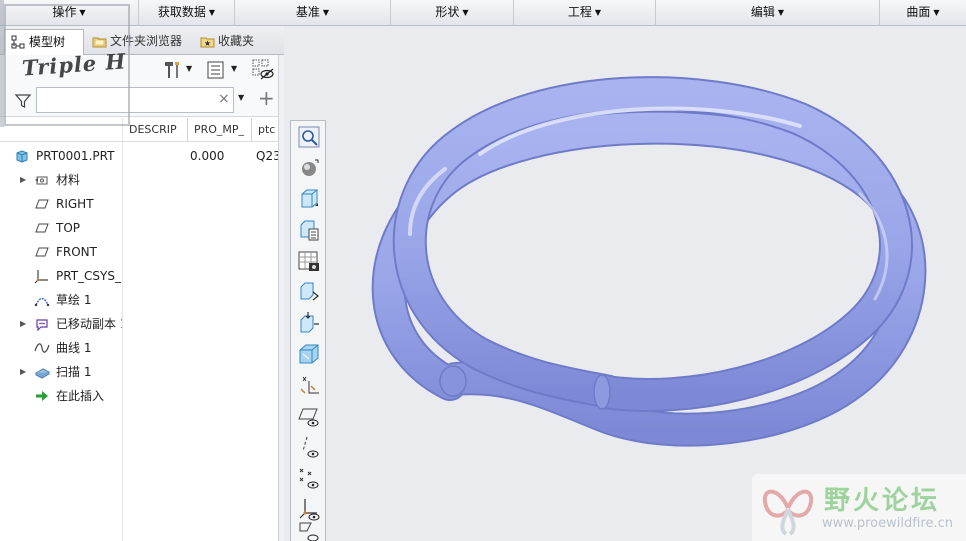 The image size is (966, 541). Describe the element at coordinates (74, 300) in the screenshot. I see `tree-row-label: 草绘 1` at that location.